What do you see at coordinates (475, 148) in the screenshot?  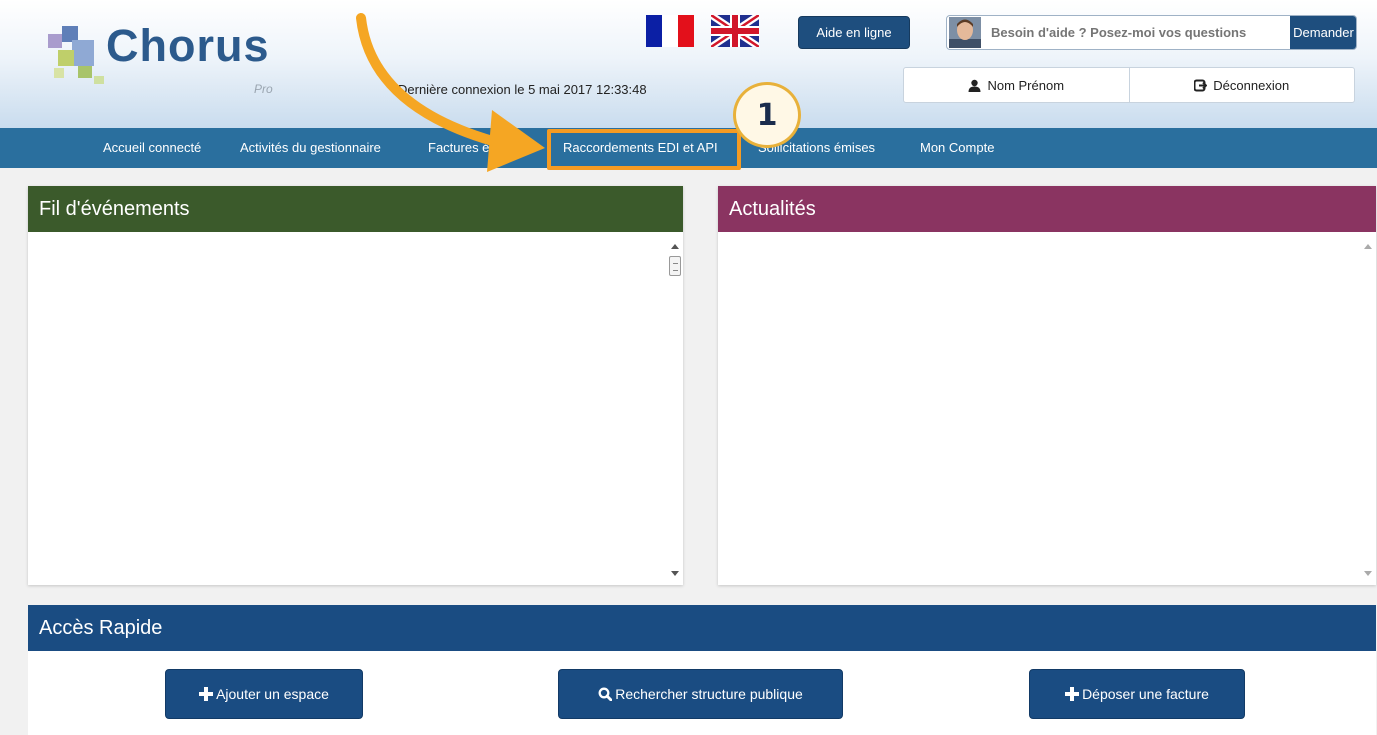 I see `nav-item-factures-emises: Factures émises` at bounding box center [475, 148].